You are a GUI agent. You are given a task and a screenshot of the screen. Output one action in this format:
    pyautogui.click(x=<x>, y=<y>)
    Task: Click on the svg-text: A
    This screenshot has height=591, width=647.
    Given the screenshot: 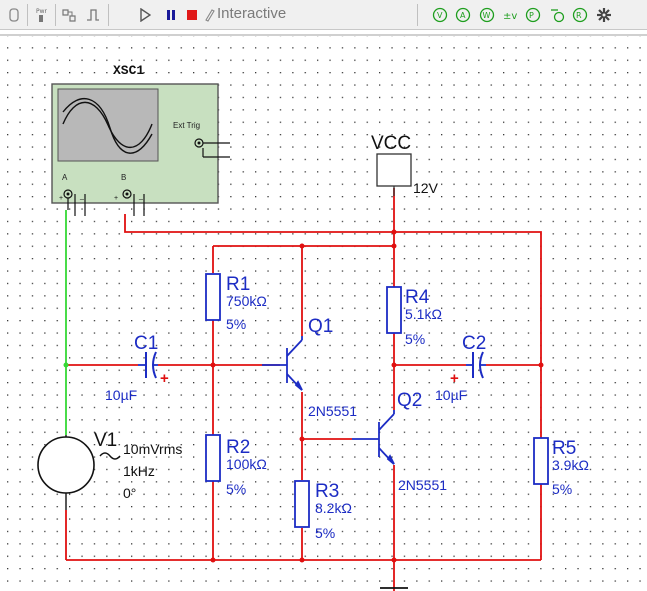 What is the action you would take?
    pyautogui.click(x=463, y=15)
    